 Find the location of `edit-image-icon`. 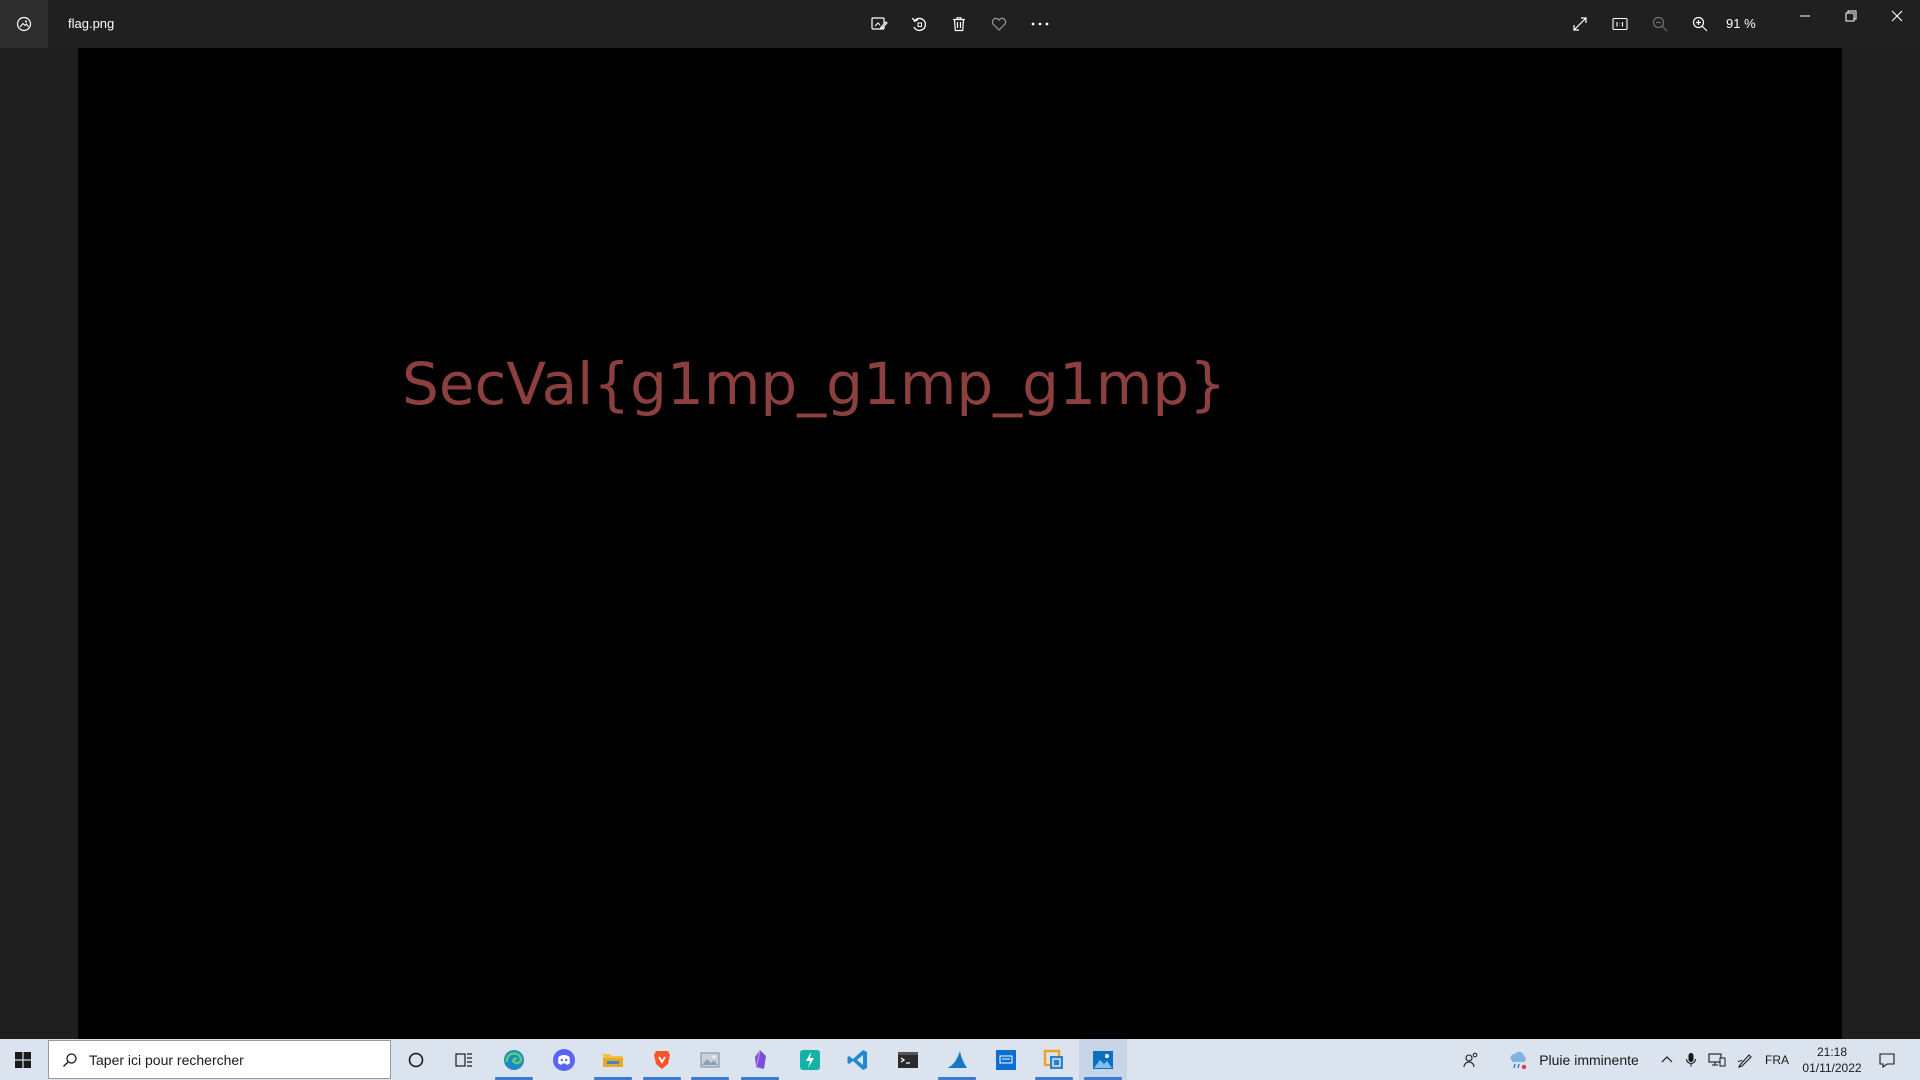

edit-image-icon is located at coordinates (879, 23).